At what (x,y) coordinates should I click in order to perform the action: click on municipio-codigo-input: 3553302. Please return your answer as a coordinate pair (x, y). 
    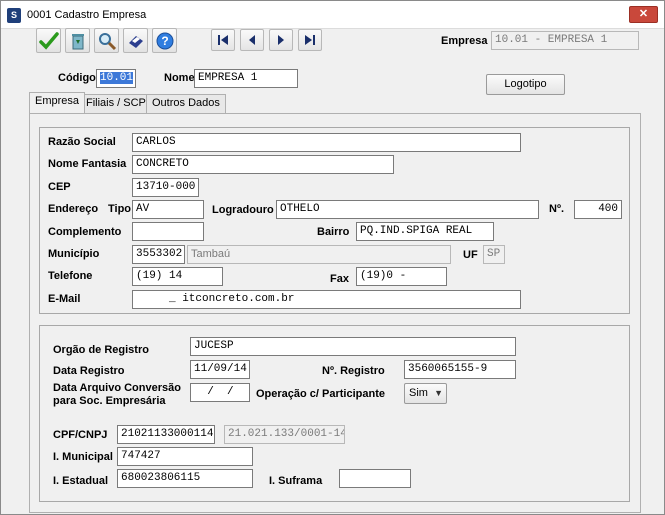
    Looking at the image, I should click on (158, 254).